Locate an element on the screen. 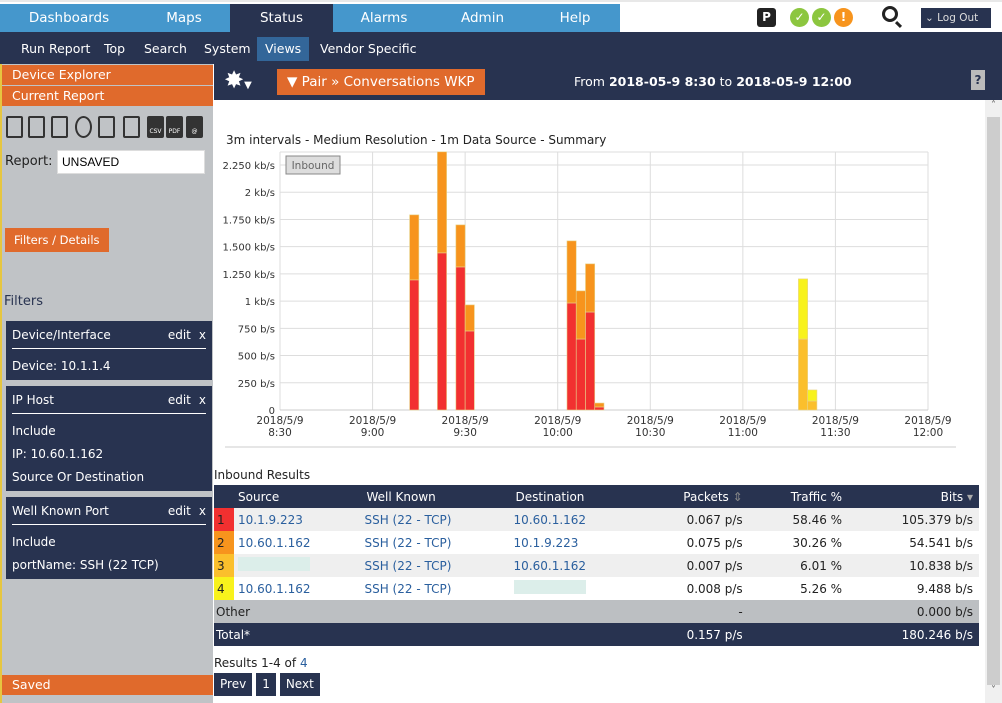  current-report-link: Current Report is located at coordinates (107, 96).